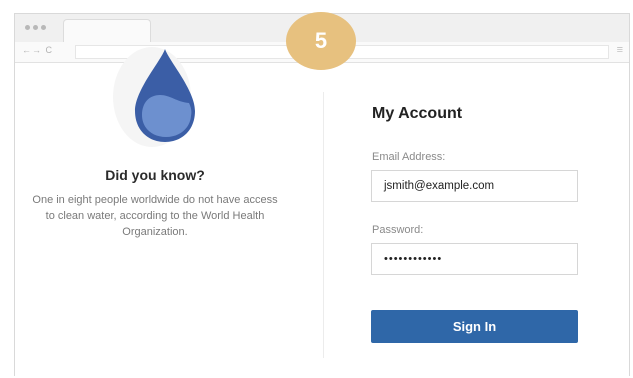  I want to click on window-control-close, so click(27, 27).